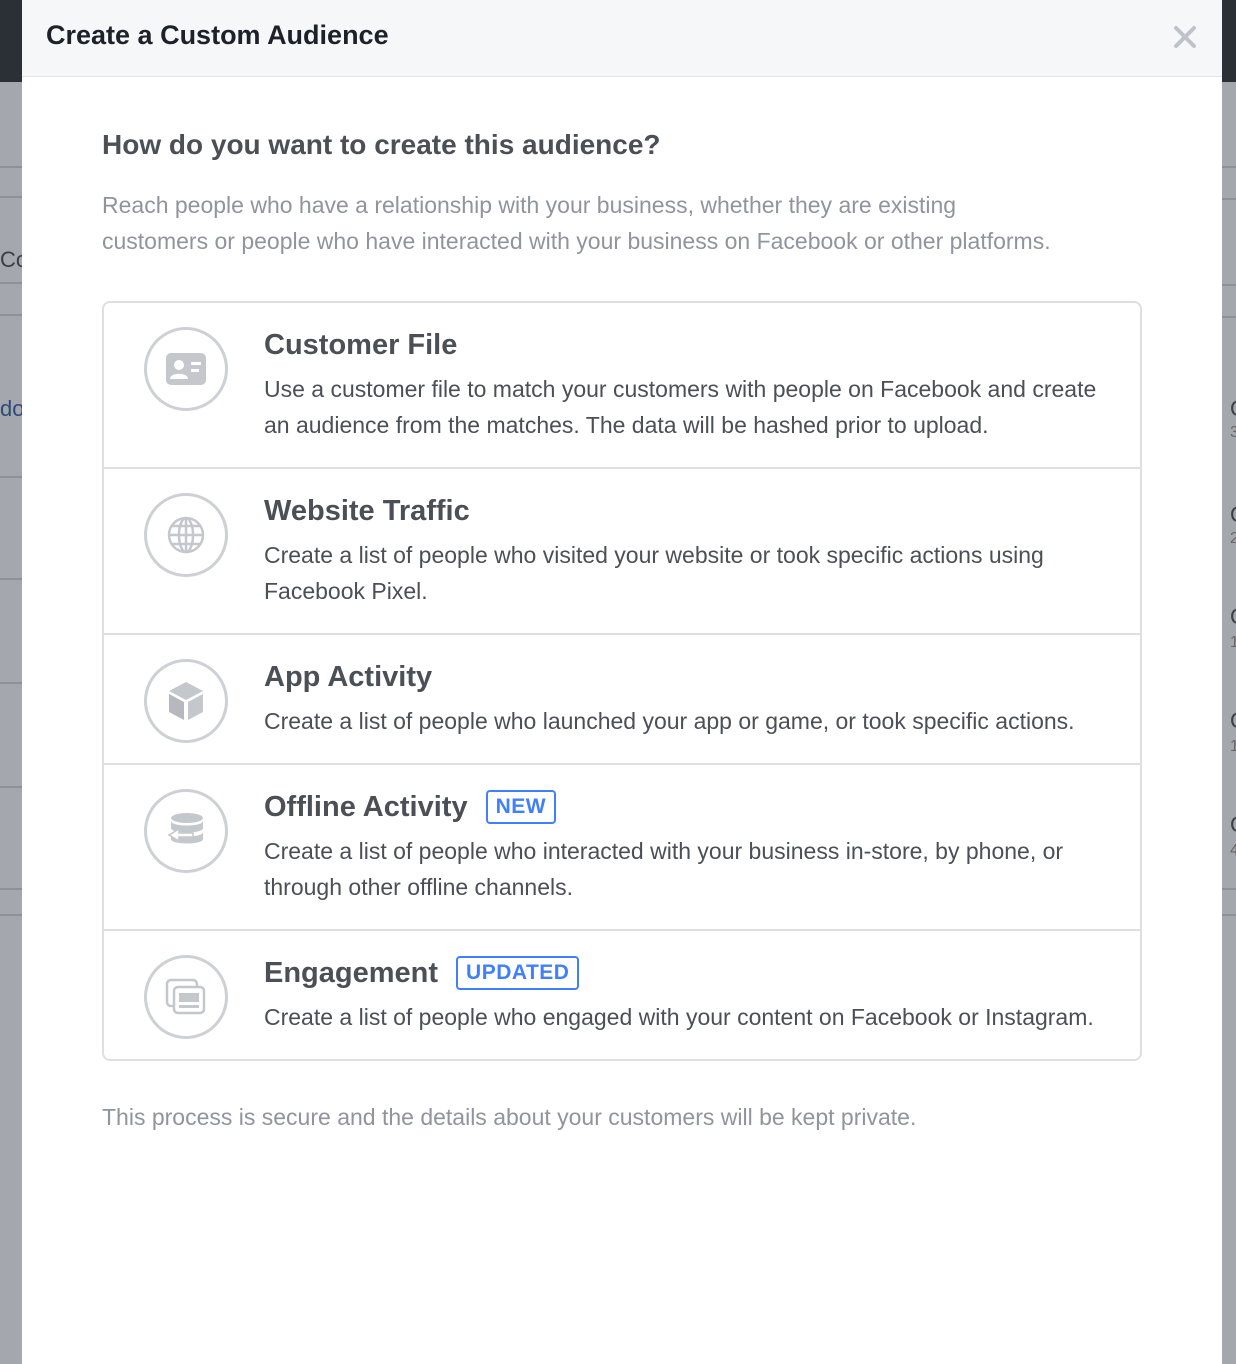 The image size is (1236, 1364). Describe the element at coordinates (622, 38) in the screenshot. I see `dialog-header: Create a Custom Audience` at that location.